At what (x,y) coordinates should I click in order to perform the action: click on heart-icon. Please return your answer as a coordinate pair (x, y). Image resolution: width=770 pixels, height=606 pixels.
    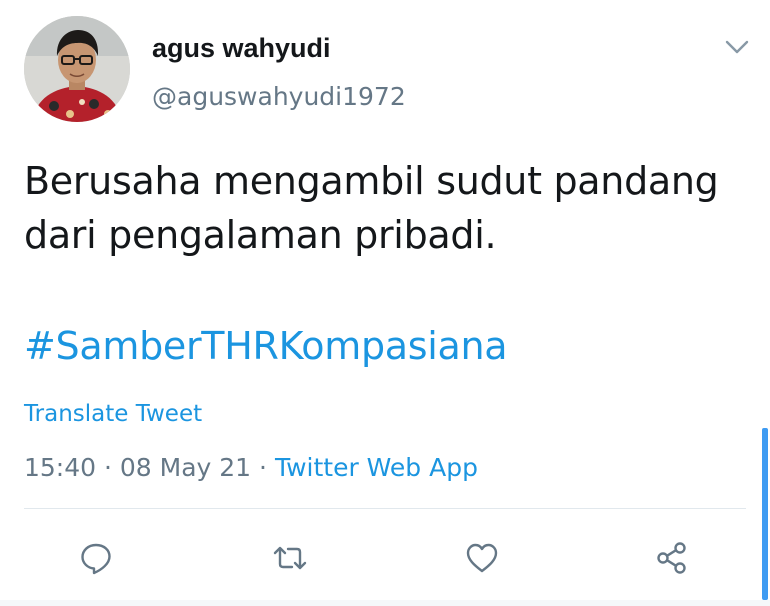
    Looking at the image, I should click on (482, 558).